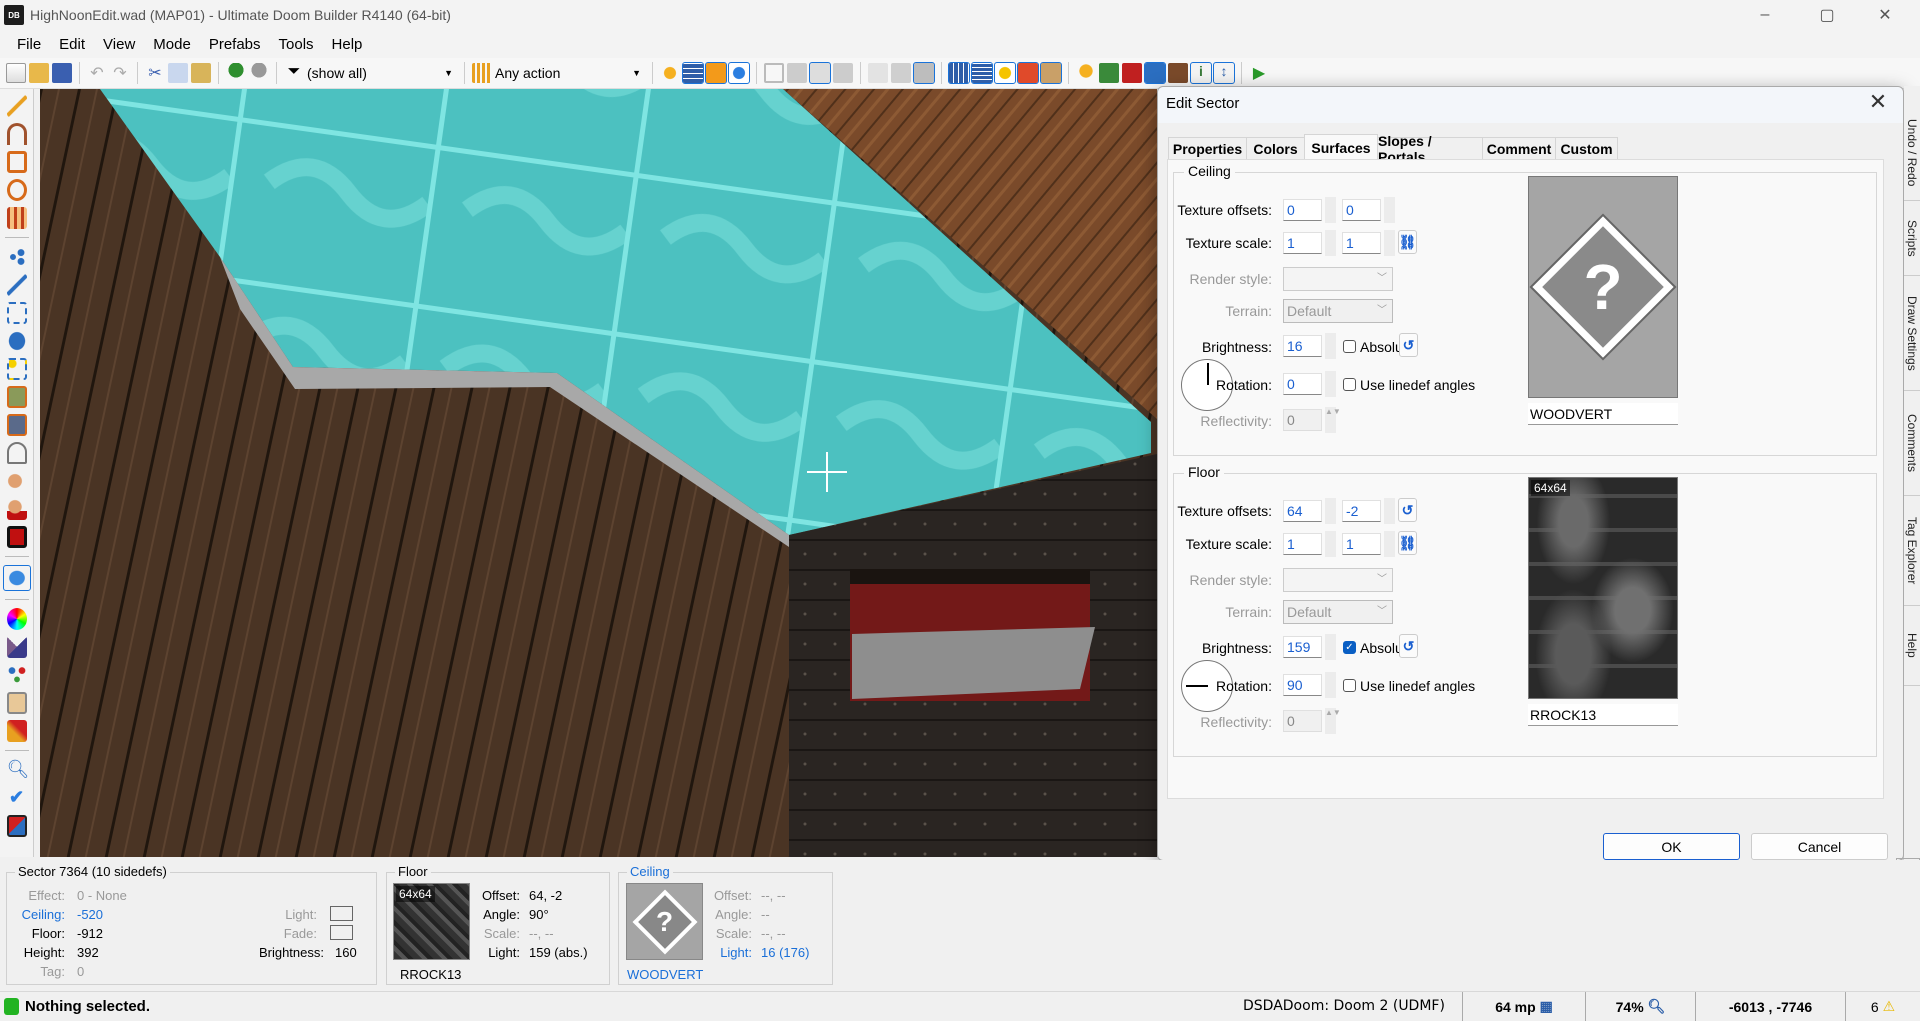 The image size is (1920, 1021). What do you see at coordinates (1338, 311) in the screenshot?
I see `ceiling-terrain-dropdown: Default ﹀` at bounding box center [1338, 311].